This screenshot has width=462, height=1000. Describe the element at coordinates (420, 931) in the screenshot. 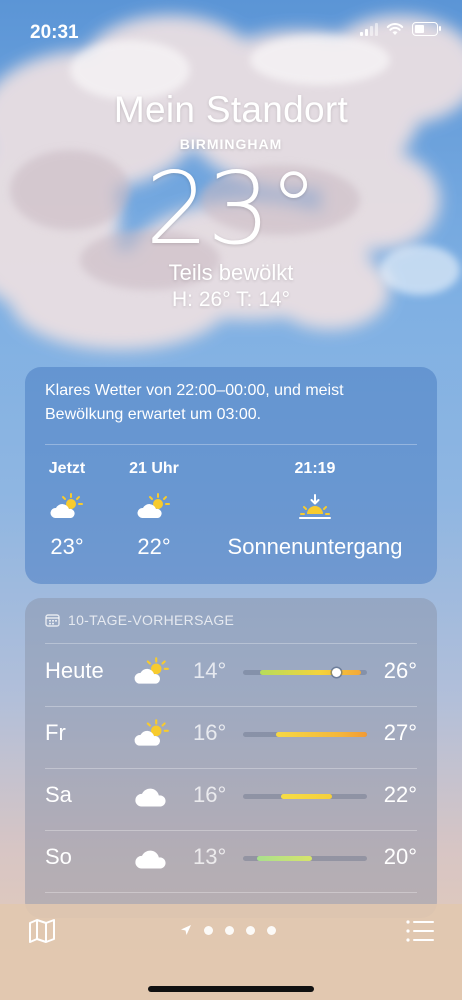

I see `list-icon` at that location.